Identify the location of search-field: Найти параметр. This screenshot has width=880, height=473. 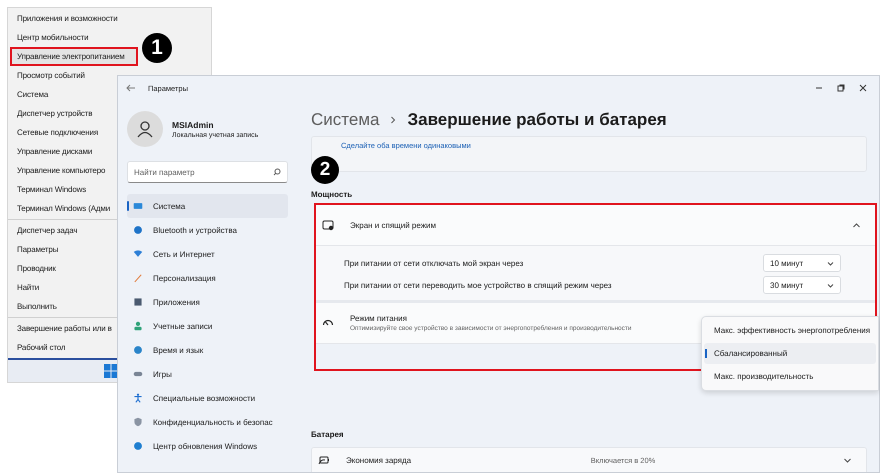
(207, 172).